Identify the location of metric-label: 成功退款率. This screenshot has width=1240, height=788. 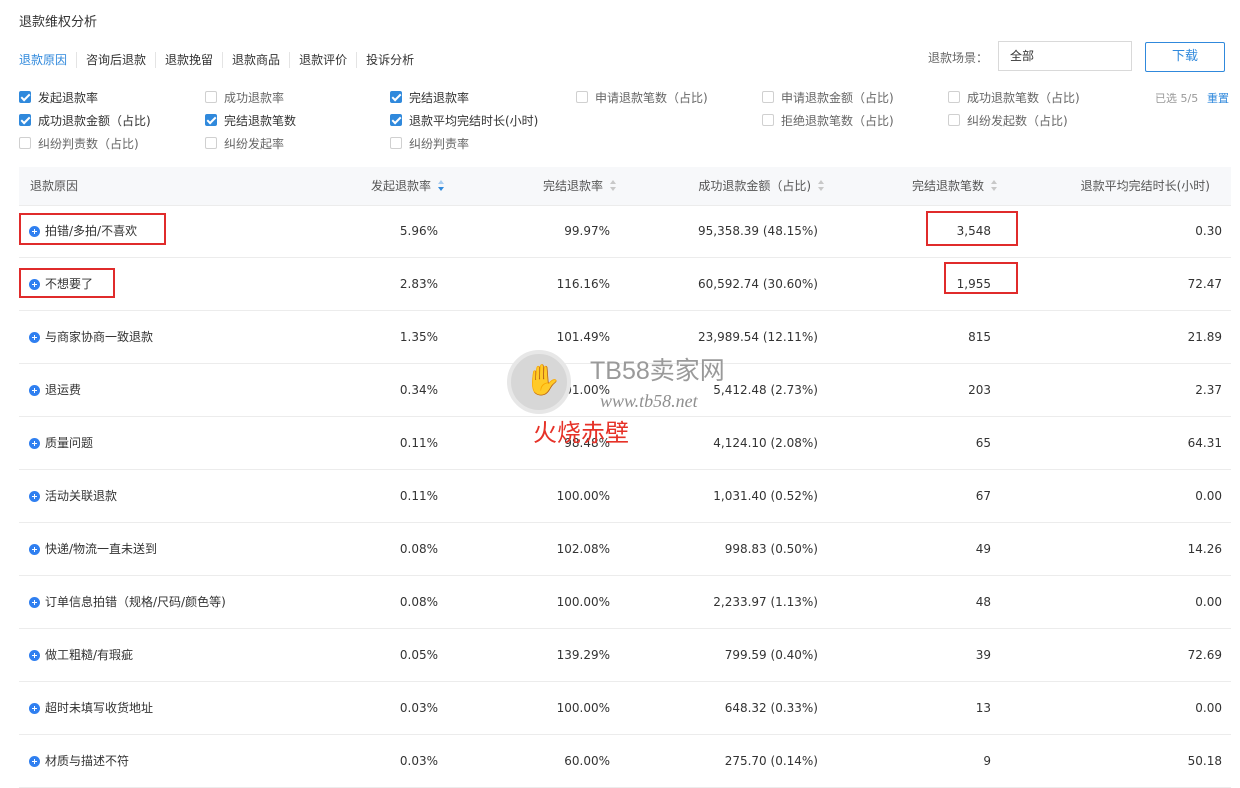
(254, 97).